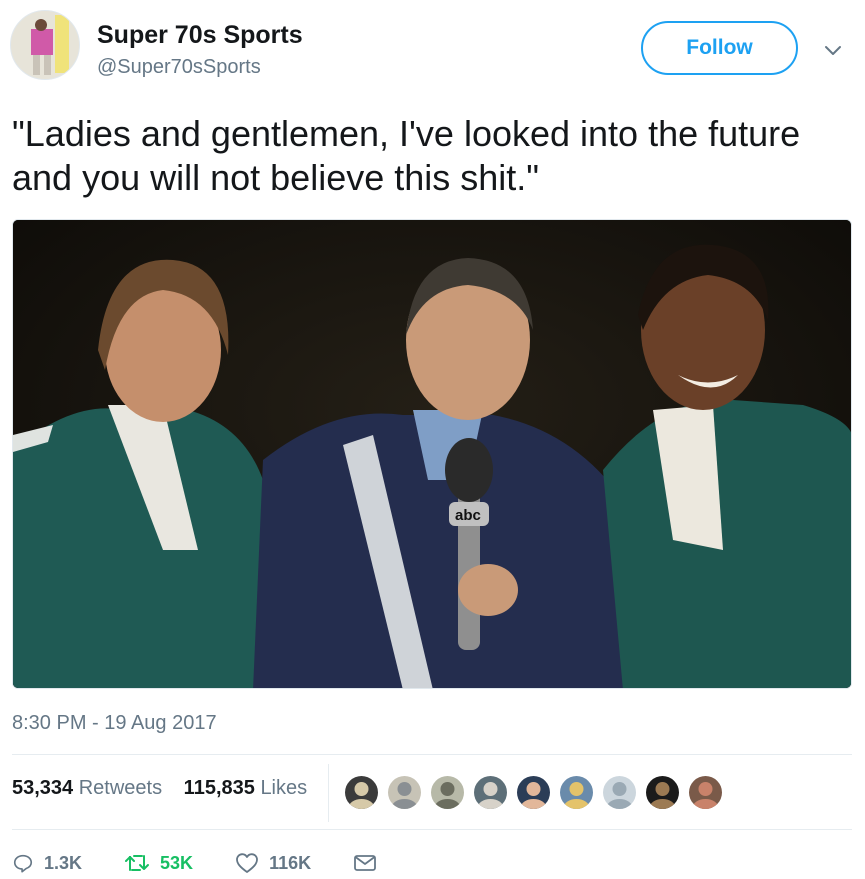  I want to click on follow-button: Follow, so click(719, 48).